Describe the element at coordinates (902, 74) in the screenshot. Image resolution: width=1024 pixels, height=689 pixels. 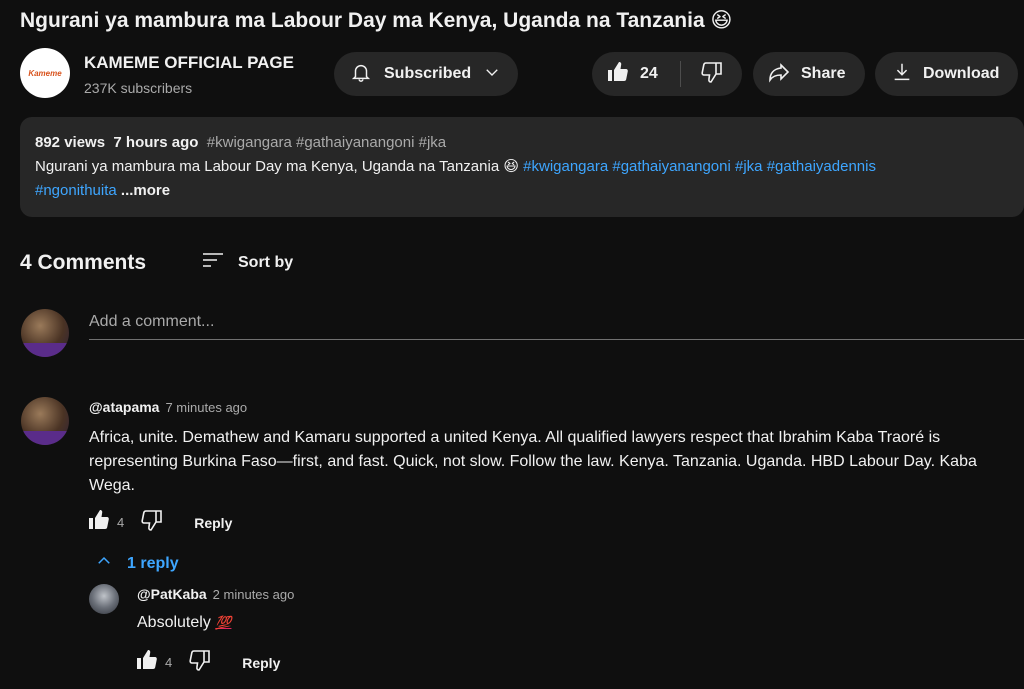
I see `download-icon` at that location.